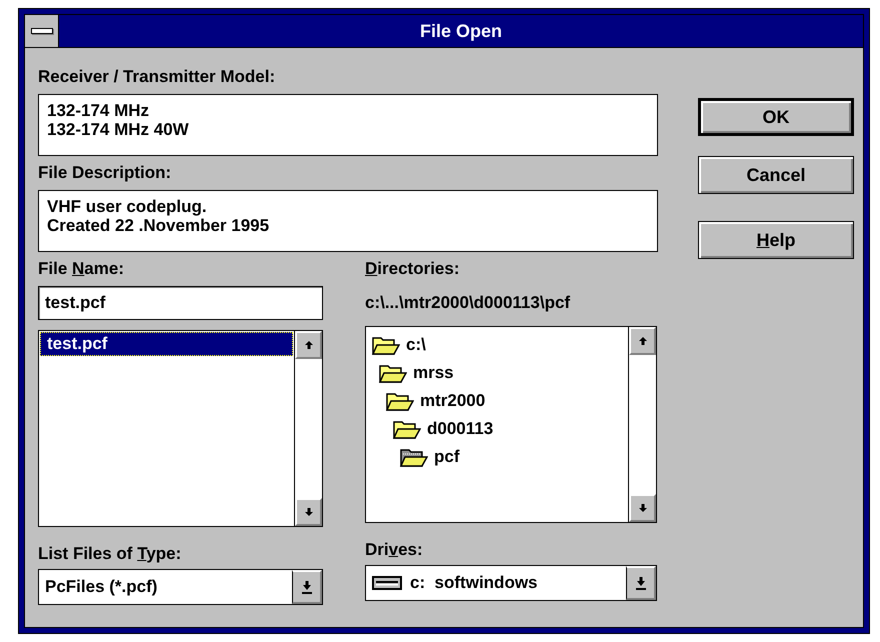 Image resolution: width=880 pixels, height=642 pixels. I want to click on drives-dropdown: c: softwindows, so click(511, 583).